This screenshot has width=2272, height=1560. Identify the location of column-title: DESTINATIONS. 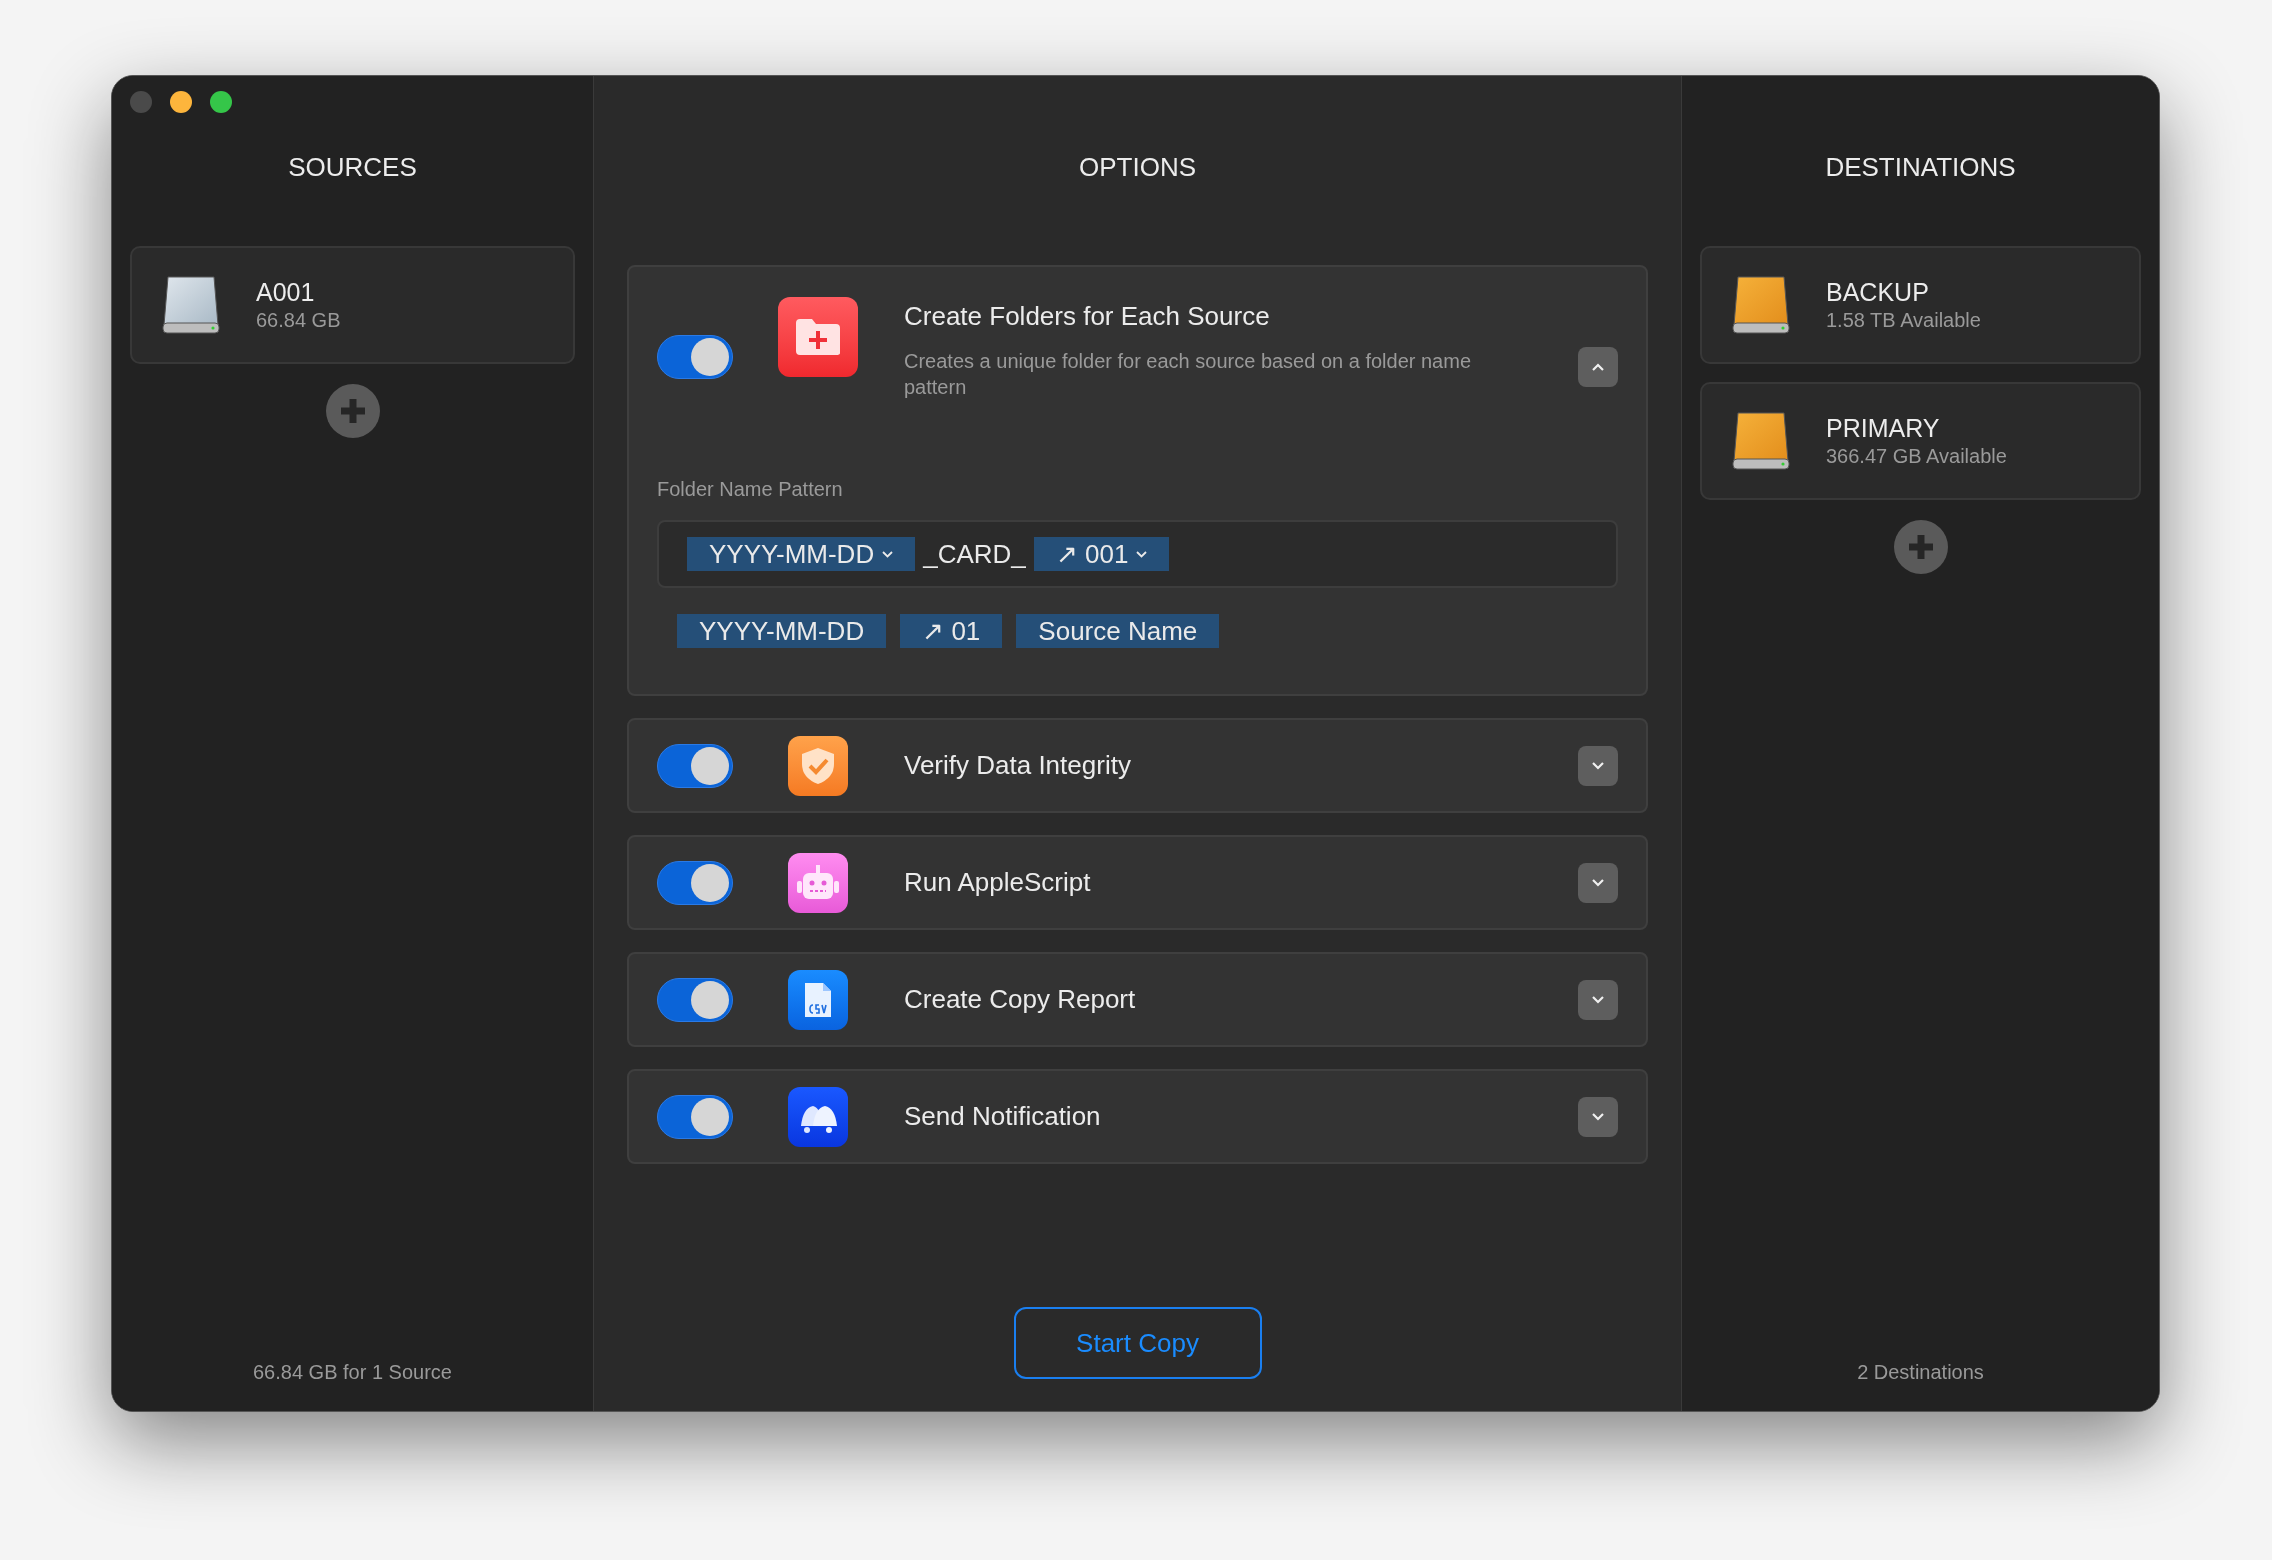
(1920, 167).